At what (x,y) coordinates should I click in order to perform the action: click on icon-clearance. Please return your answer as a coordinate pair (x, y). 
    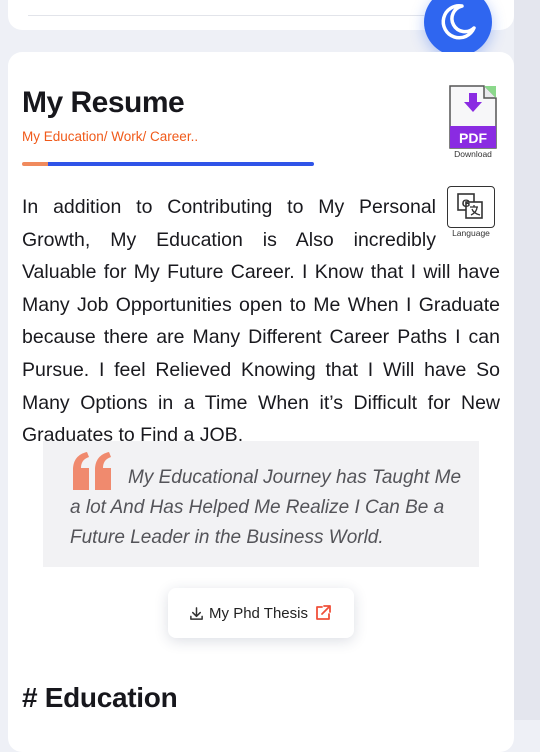
    Looking at the image, I should click on (468, 221).